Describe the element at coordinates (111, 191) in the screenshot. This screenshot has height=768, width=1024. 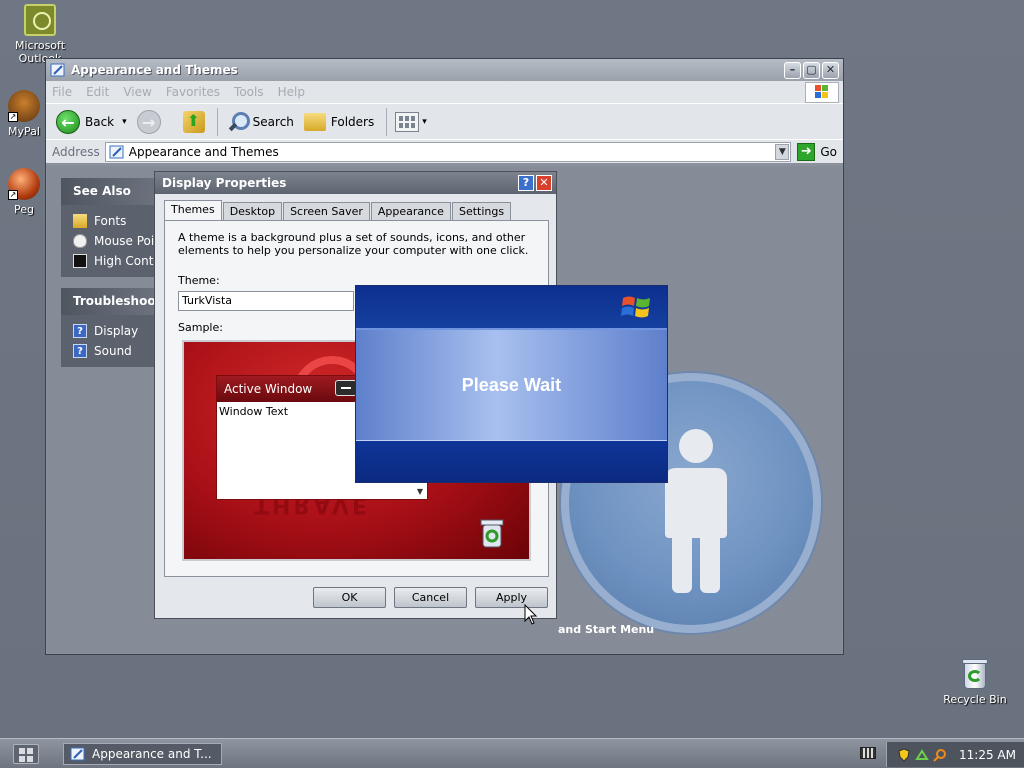
I see `see-also-heading: See Also` at that location.